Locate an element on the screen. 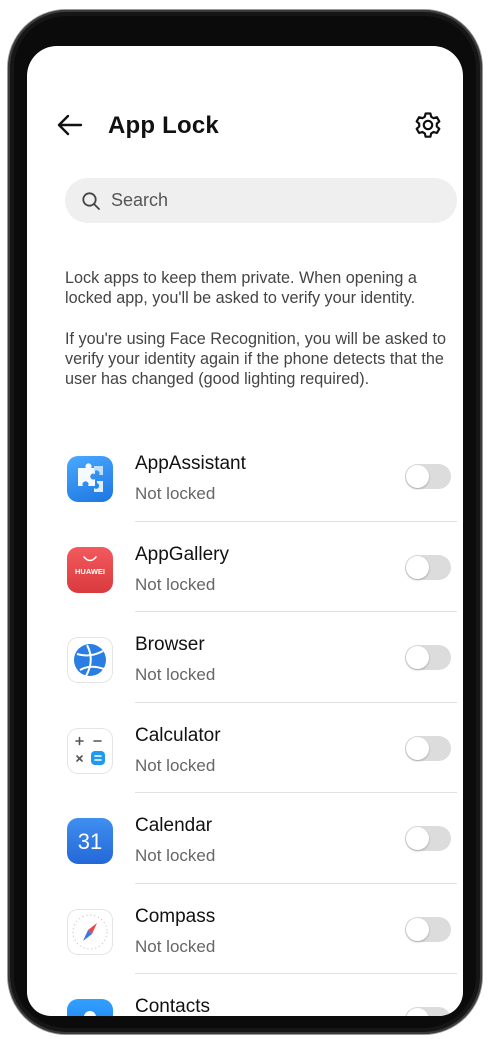 The width and height of the screenshot is (488, 1039). gear-icon is located at coordinates (428, 125).